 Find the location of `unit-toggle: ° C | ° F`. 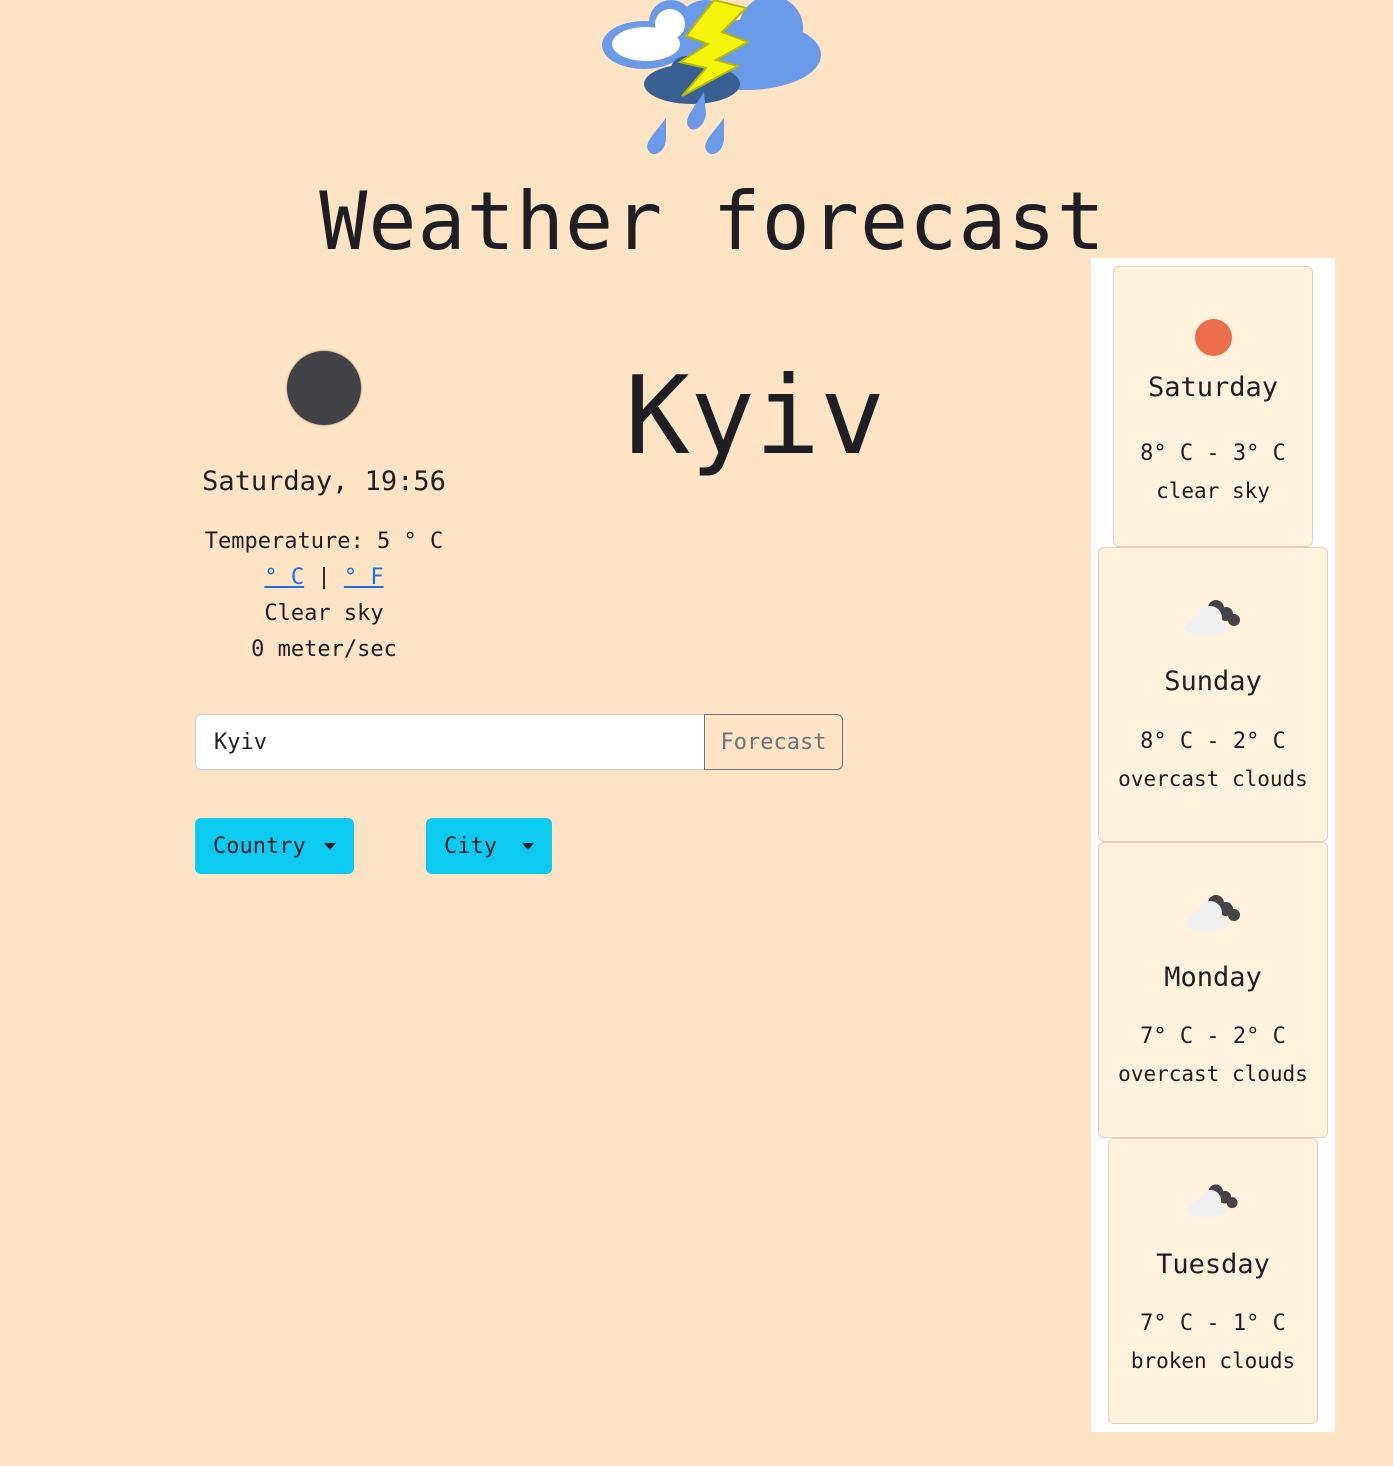

unit-toggle: ° C | ° F is located at coordinates (324, 578).